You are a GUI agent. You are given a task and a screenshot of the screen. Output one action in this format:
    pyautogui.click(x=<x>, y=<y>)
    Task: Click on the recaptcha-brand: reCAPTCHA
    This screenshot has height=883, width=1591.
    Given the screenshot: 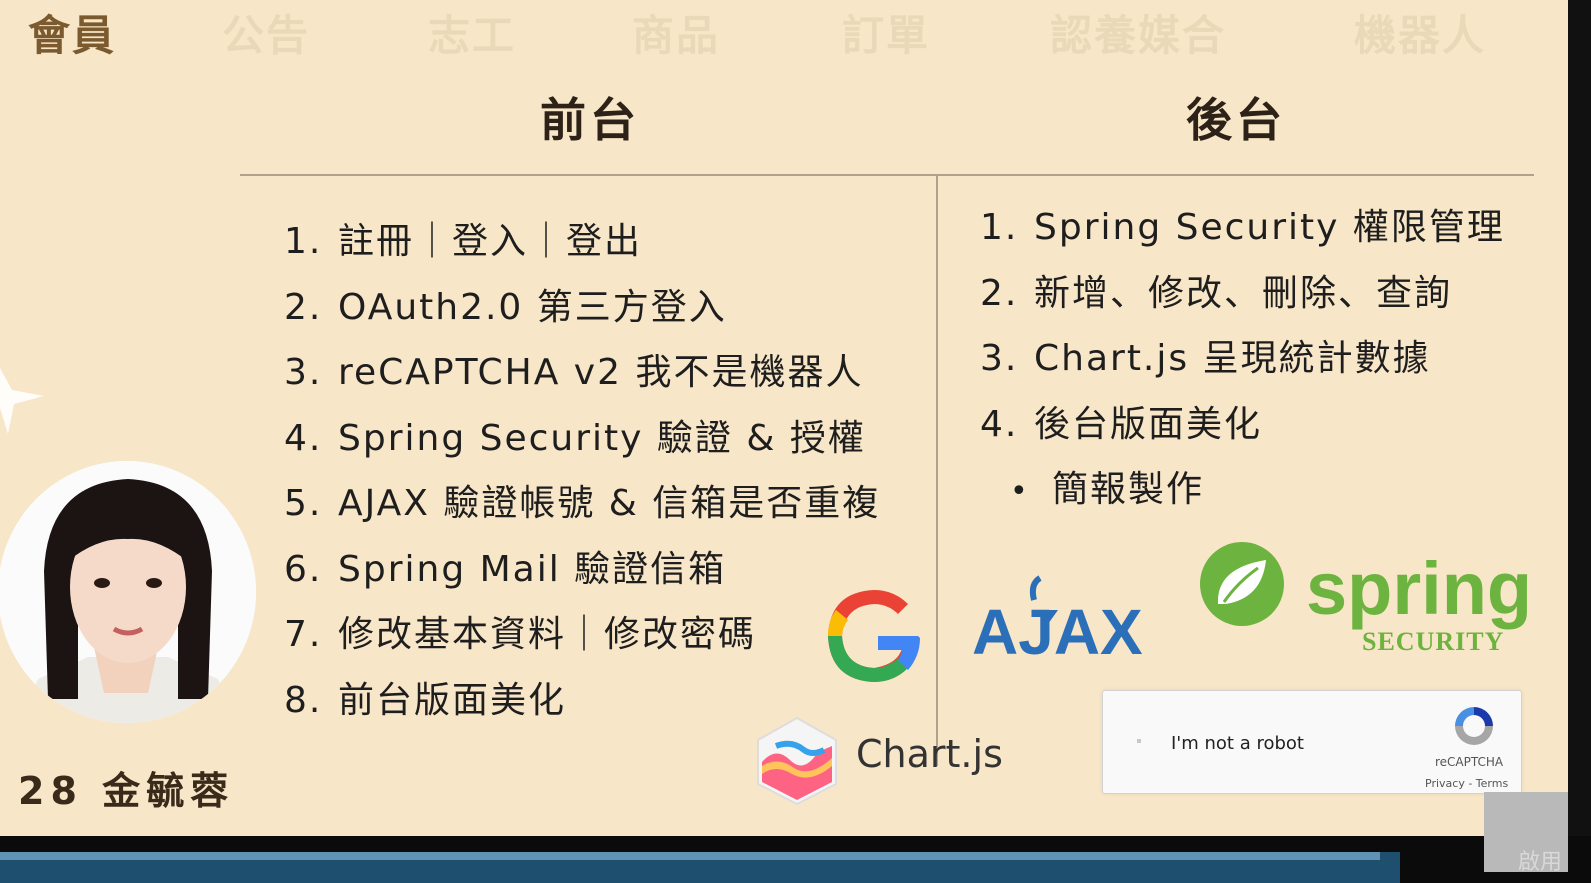 What is the action you would take?
    pyautogui.click(x=1469, y=762)
    